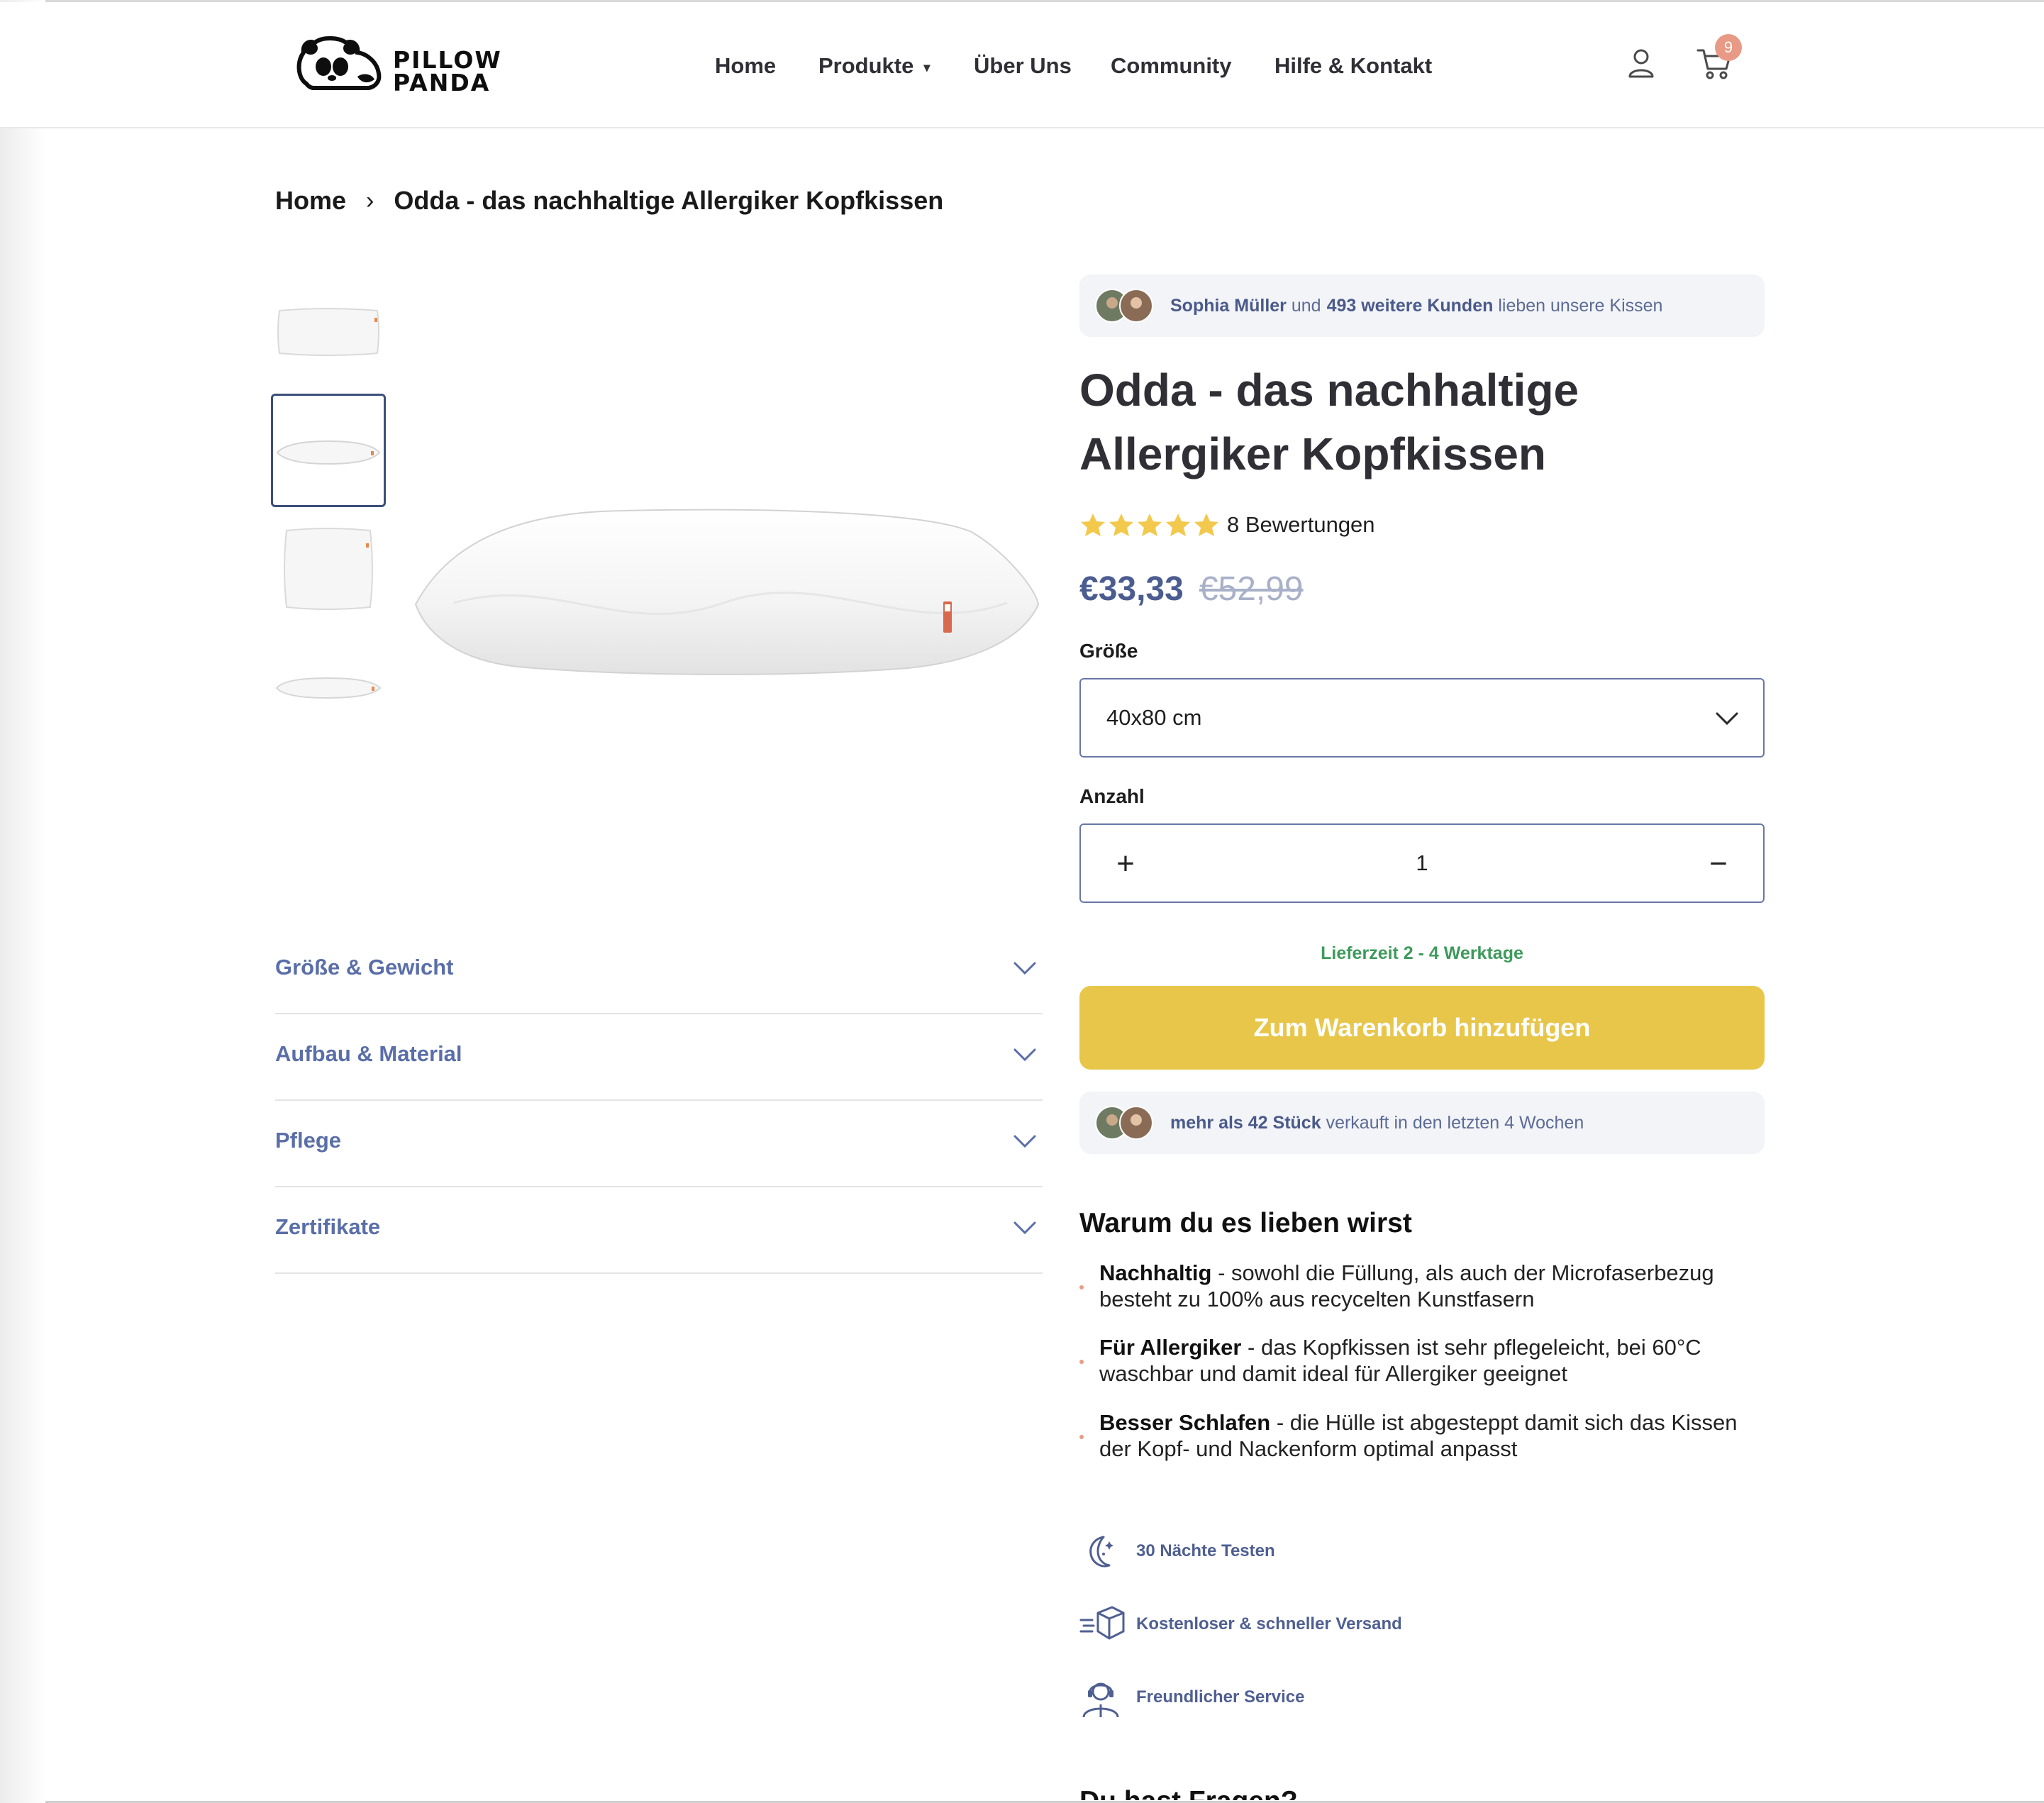 This screenshot has height=1803, width=2044. Describe the element at coordinates (1728, 47) in the screenshot. I see `cart-count-badge: 9` at that location.